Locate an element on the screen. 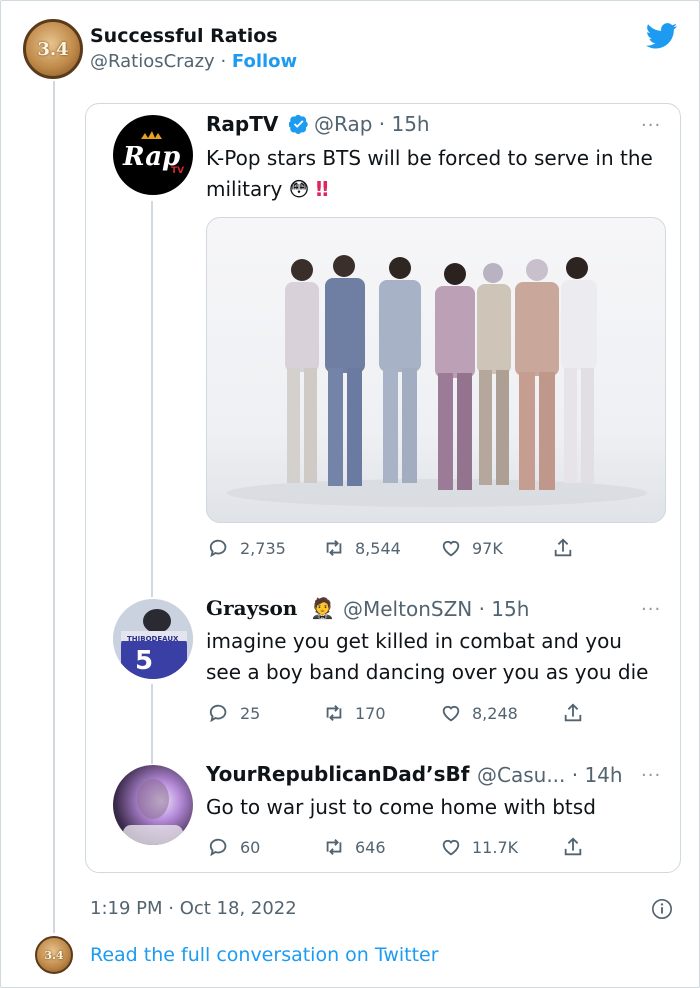 The height and width of the screenshot is (988, 700). quoted-actions: 2,735 8,544 97K is located at coordinates (391, 548).